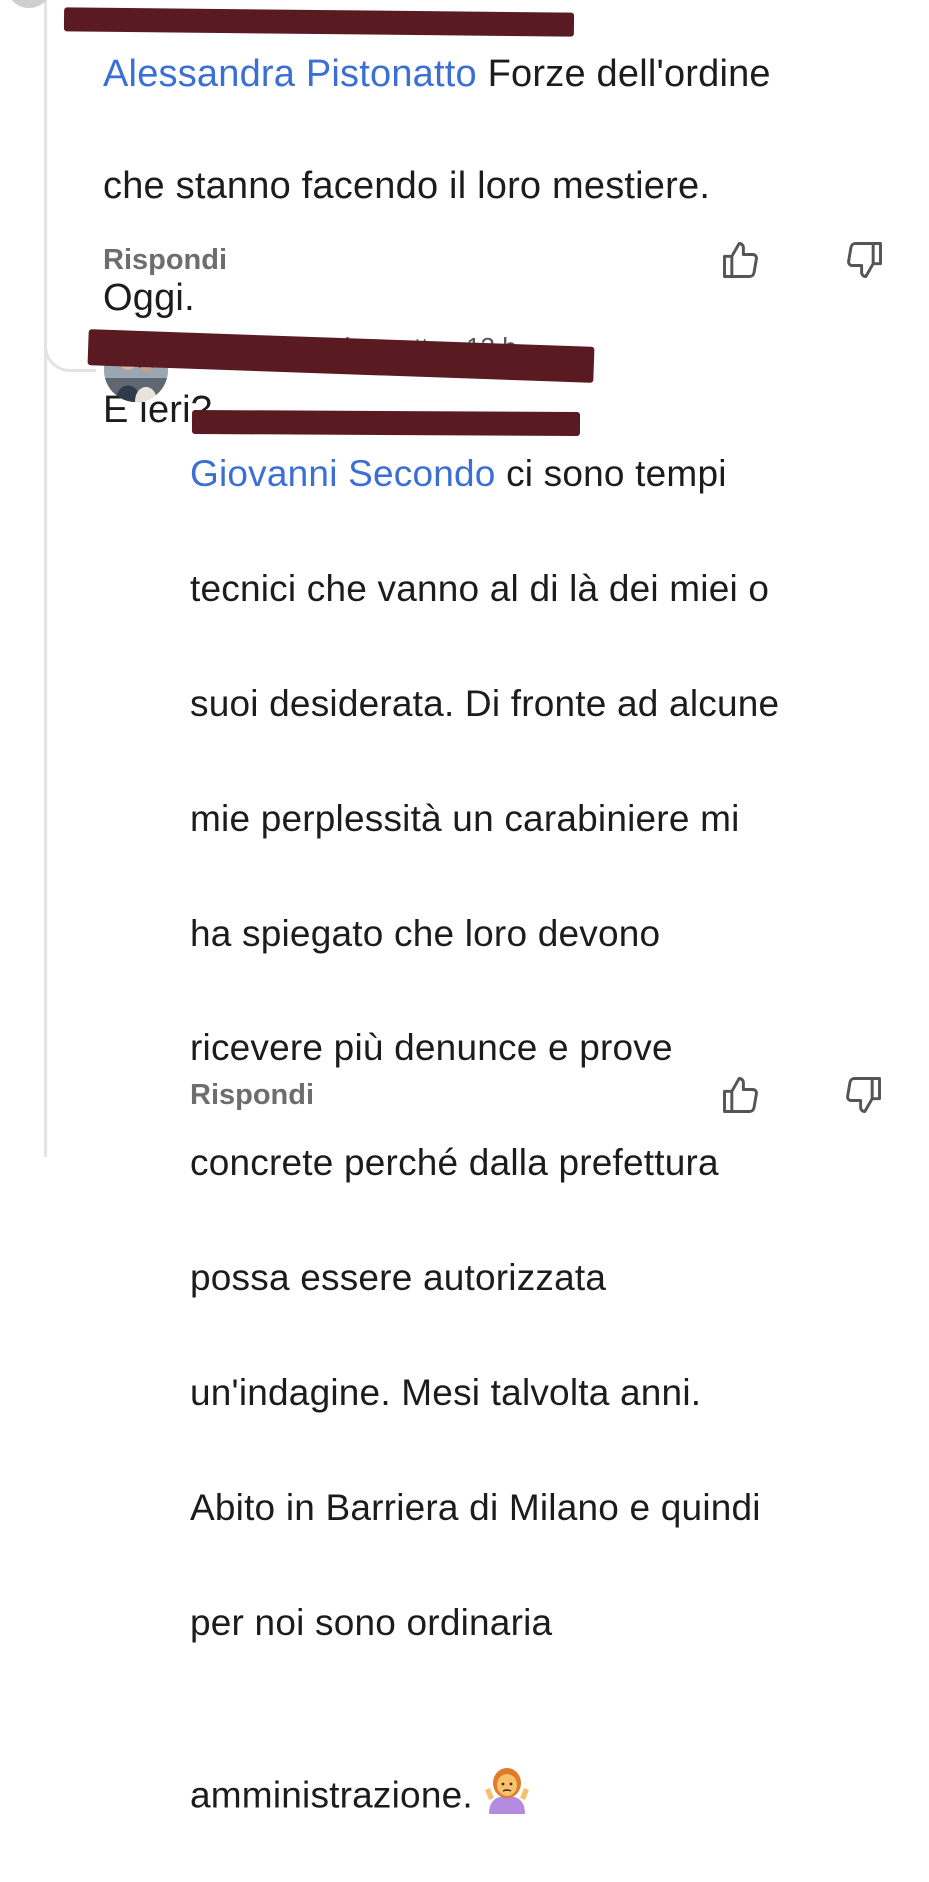 This screenshot has height=1882, width=929. I want to click on comment-2-line-11: amministrazione., so click(484, 1766).